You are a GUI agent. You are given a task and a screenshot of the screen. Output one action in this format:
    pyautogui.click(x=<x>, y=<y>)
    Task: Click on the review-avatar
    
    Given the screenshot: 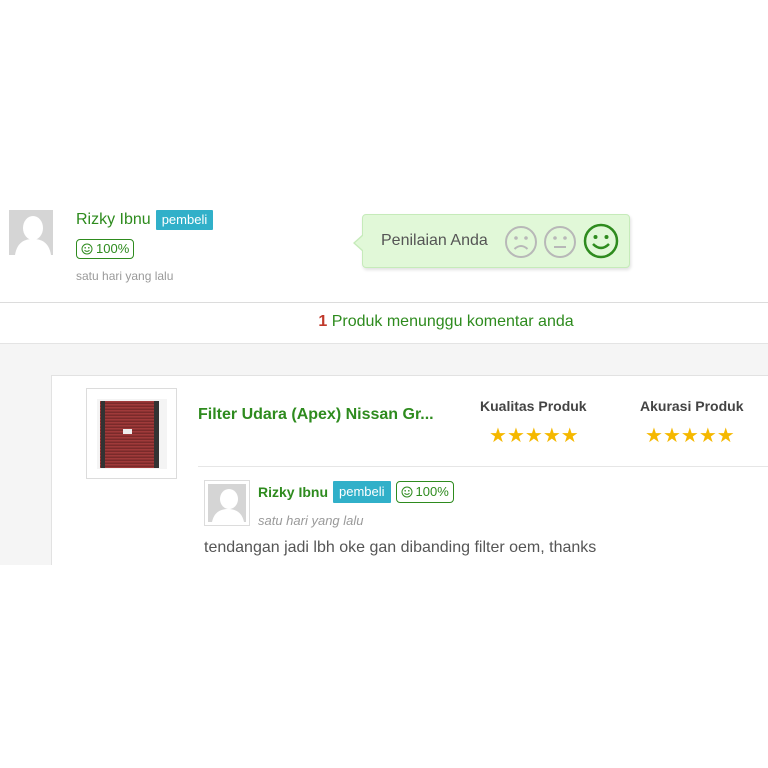 What is the action you would take?
    pyautogui.click(x=31, y=232)
    